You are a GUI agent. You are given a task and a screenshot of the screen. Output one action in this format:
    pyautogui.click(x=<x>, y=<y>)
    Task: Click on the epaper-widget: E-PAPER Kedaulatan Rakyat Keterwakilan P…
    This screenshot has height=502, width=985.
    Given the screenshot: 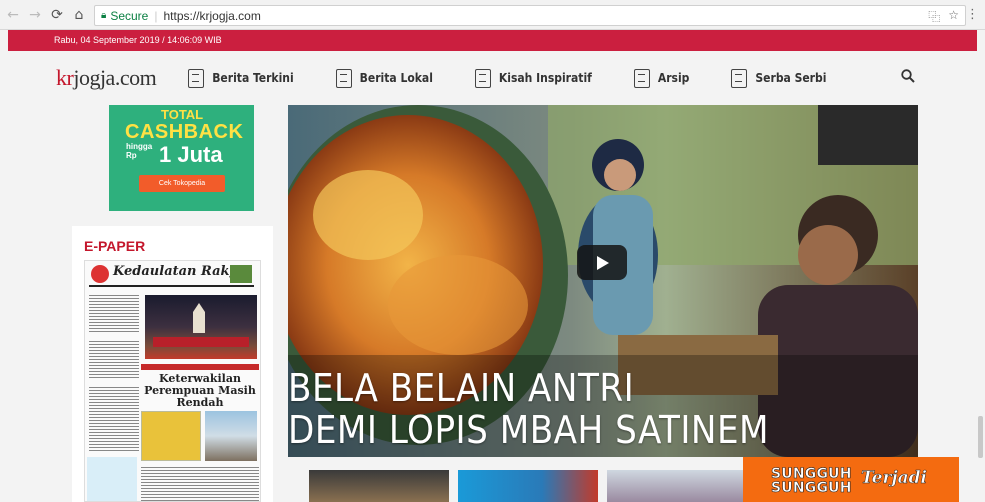 What is the action you would take?
    pyautogui.click(x=172, y=364)
    